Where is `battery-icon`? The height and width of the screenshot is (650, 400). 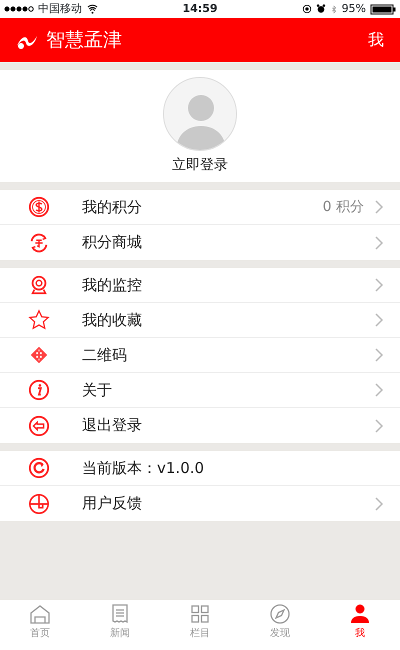
battery-icon is located at coordinates (383, 9).